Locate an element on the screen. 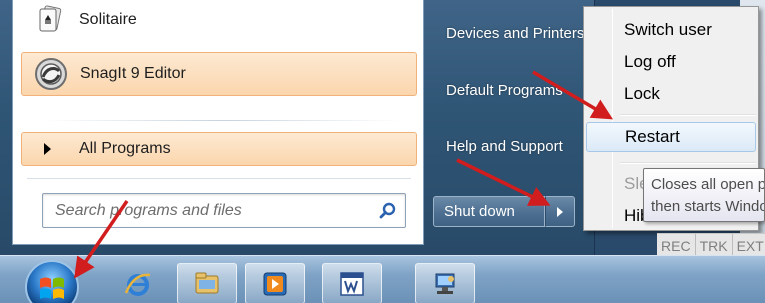  menu-item-log-off: Log off is located at coordinates (671, 62).